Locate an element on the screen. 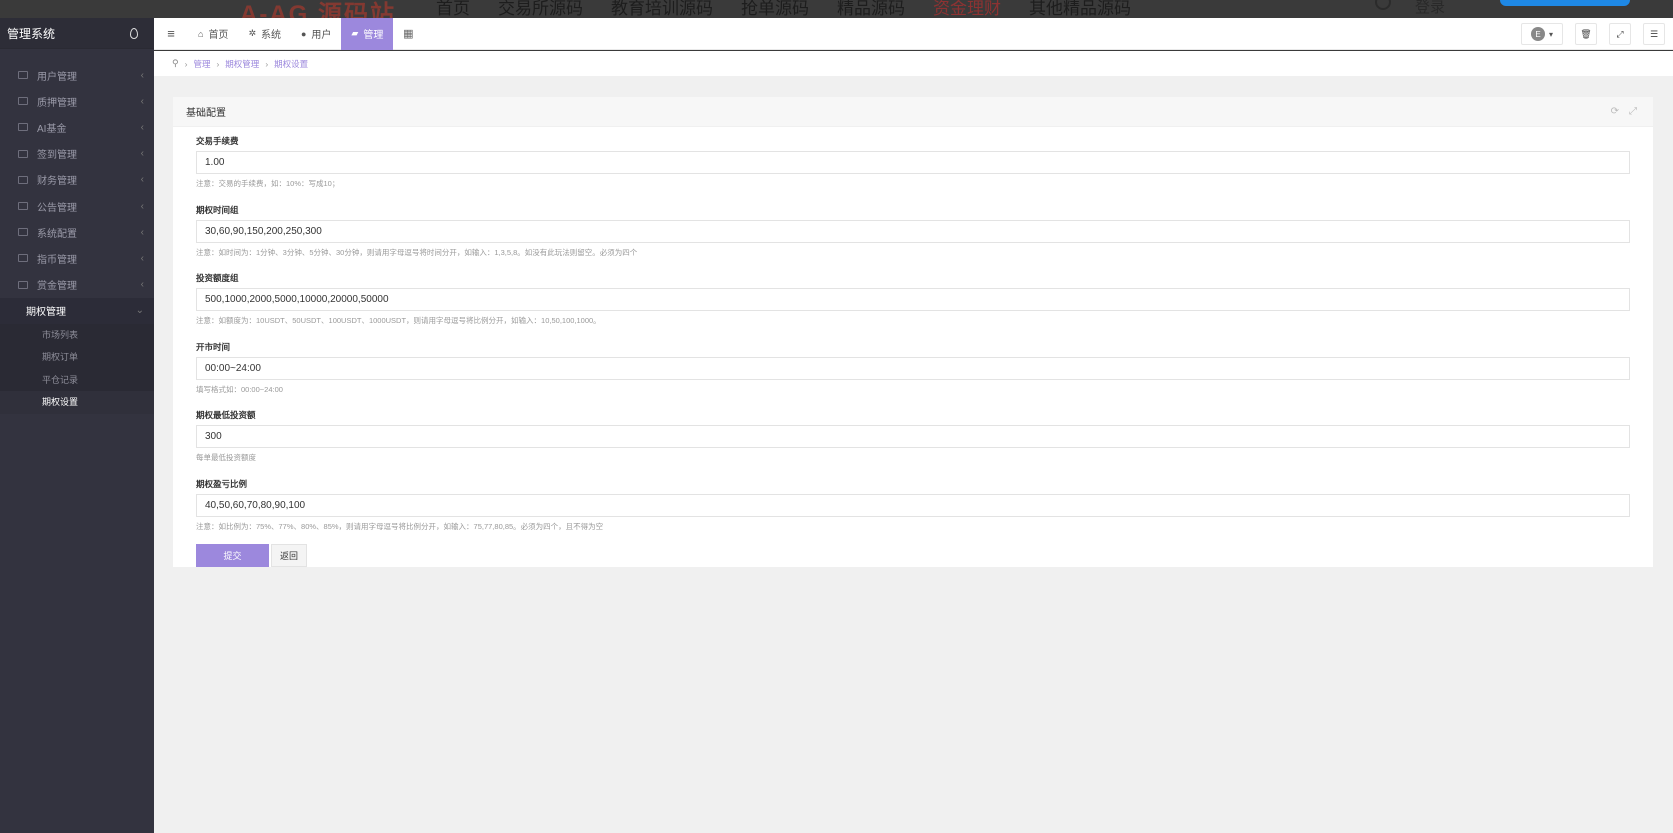 The width and height of the screenshot is (1673, 833). tab-user: ● 用户 is located at coordinates (316, 34).